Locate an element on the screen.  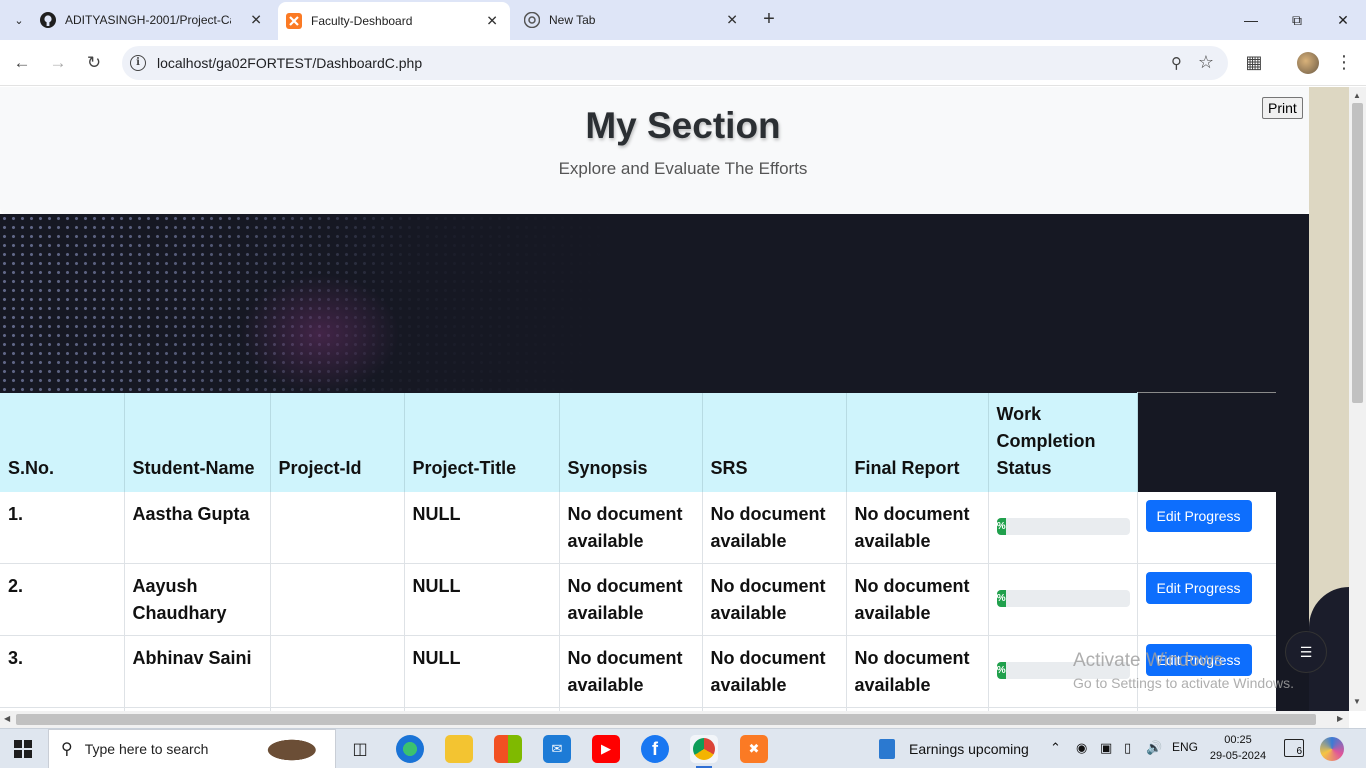
notification-center-icon: 6 is located at coordinates (1294, 748).